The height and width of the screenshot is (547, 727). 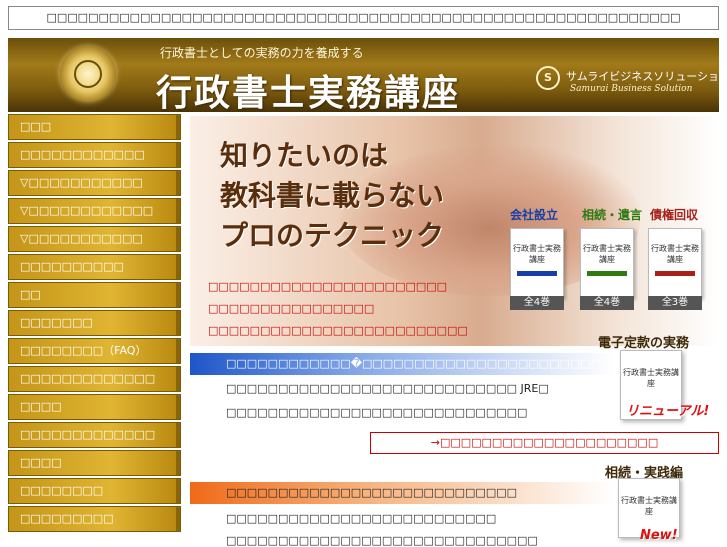 I want to click on sidebar-item-3: ▽□□□□□□□□□□□□, so click(x=94, y=211).